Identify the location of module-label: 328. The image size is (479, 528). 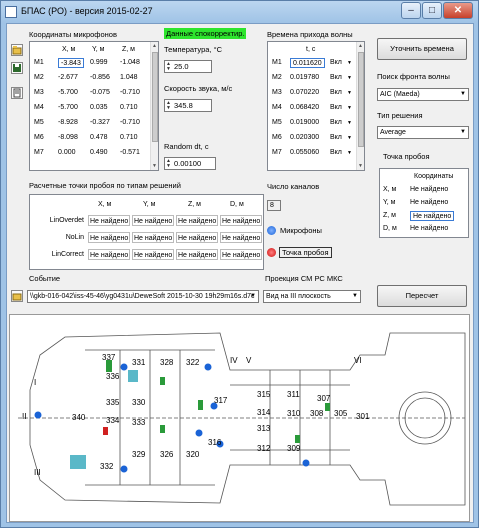
(167, 362).